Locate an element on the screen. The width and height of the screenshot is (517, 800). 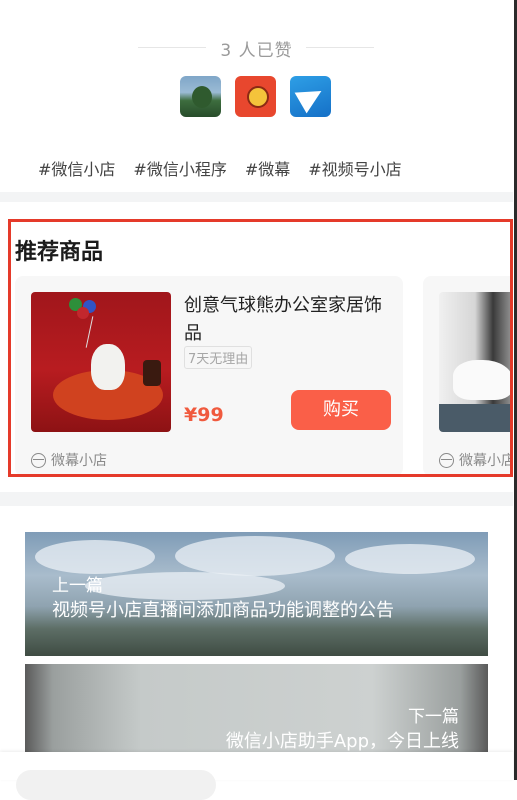
recommend-title: 推荐商品 is located at coordinates (59, 252).